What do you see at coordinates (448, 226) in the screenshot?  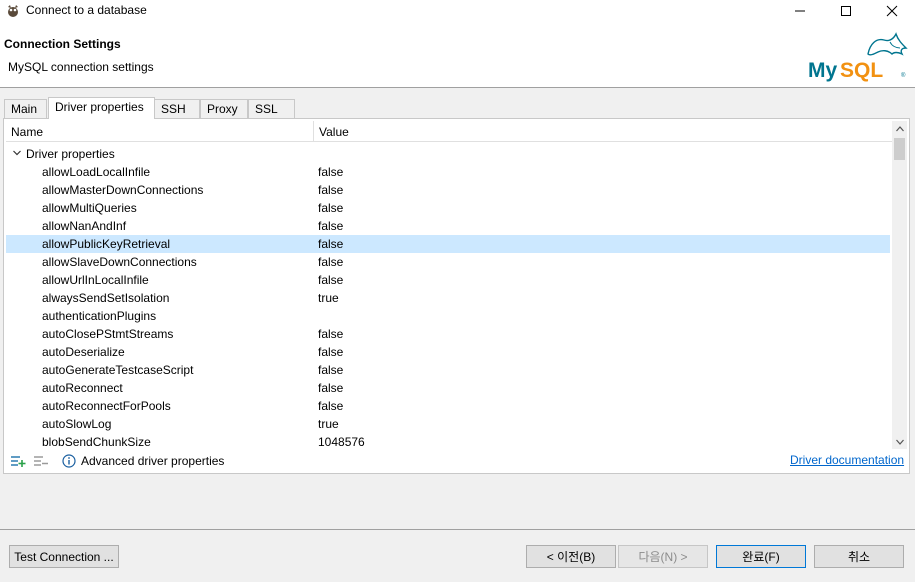 I see `table-row: allowNanAndInf false` at bounding box center [448, 226].